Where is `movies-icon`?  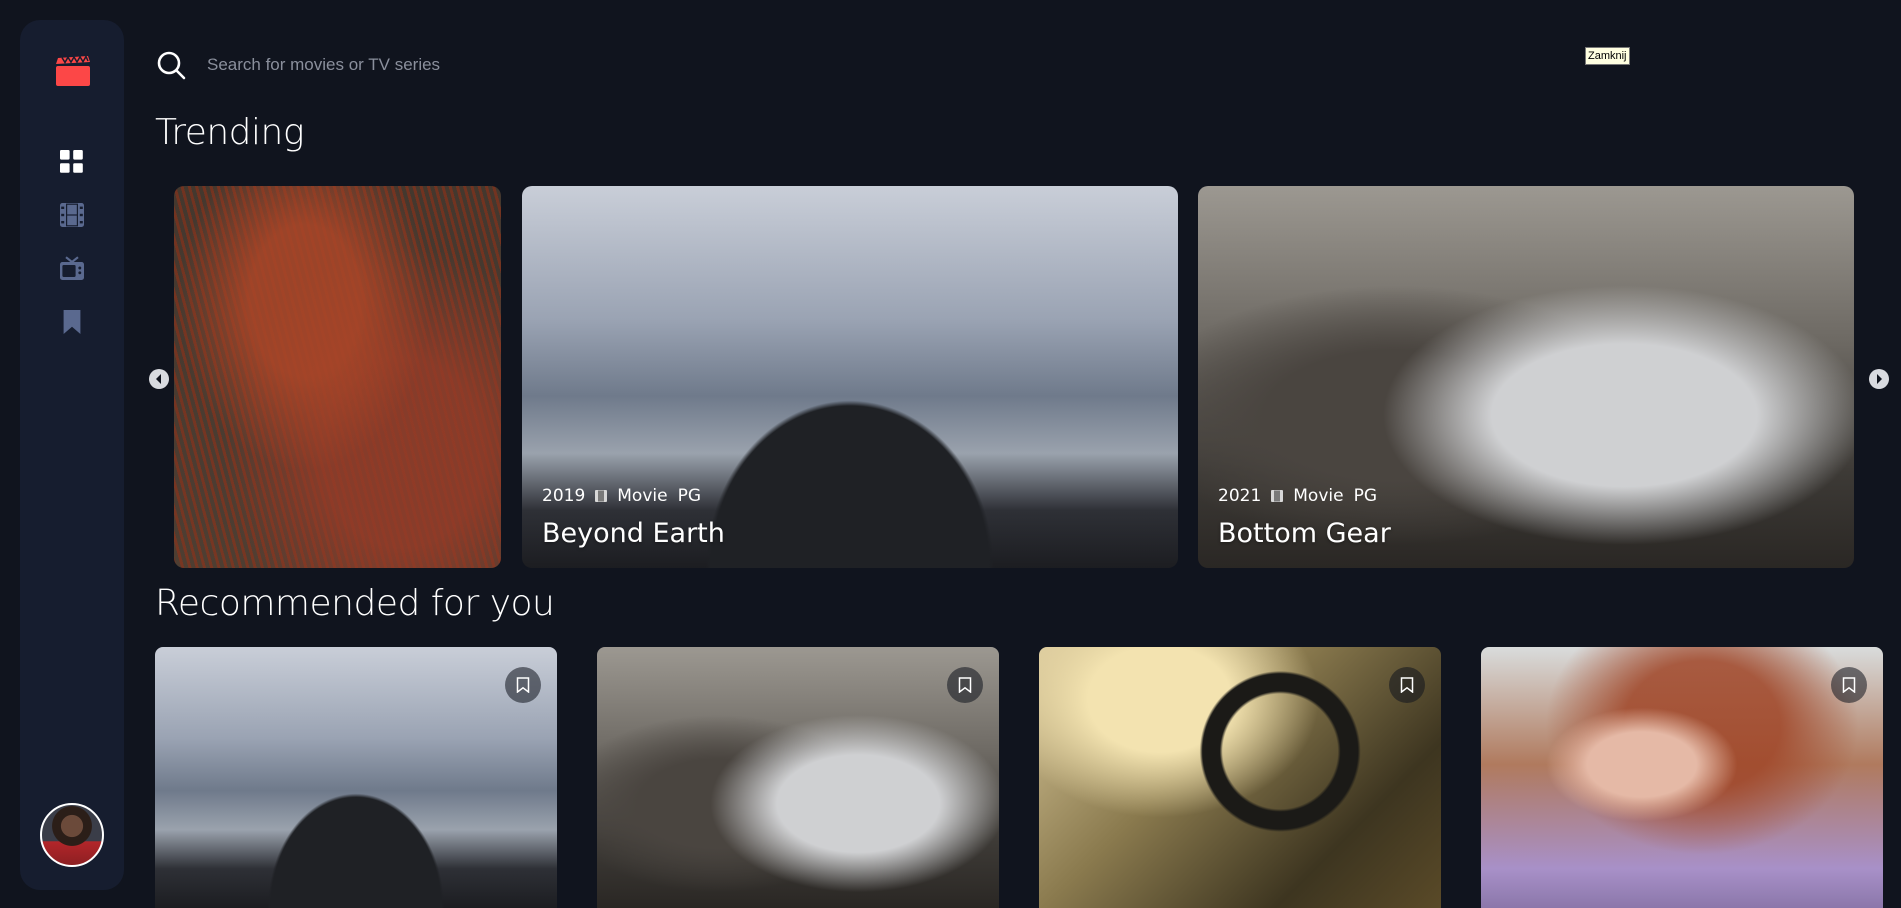
movies-icon is located at coordinates (72, 215).